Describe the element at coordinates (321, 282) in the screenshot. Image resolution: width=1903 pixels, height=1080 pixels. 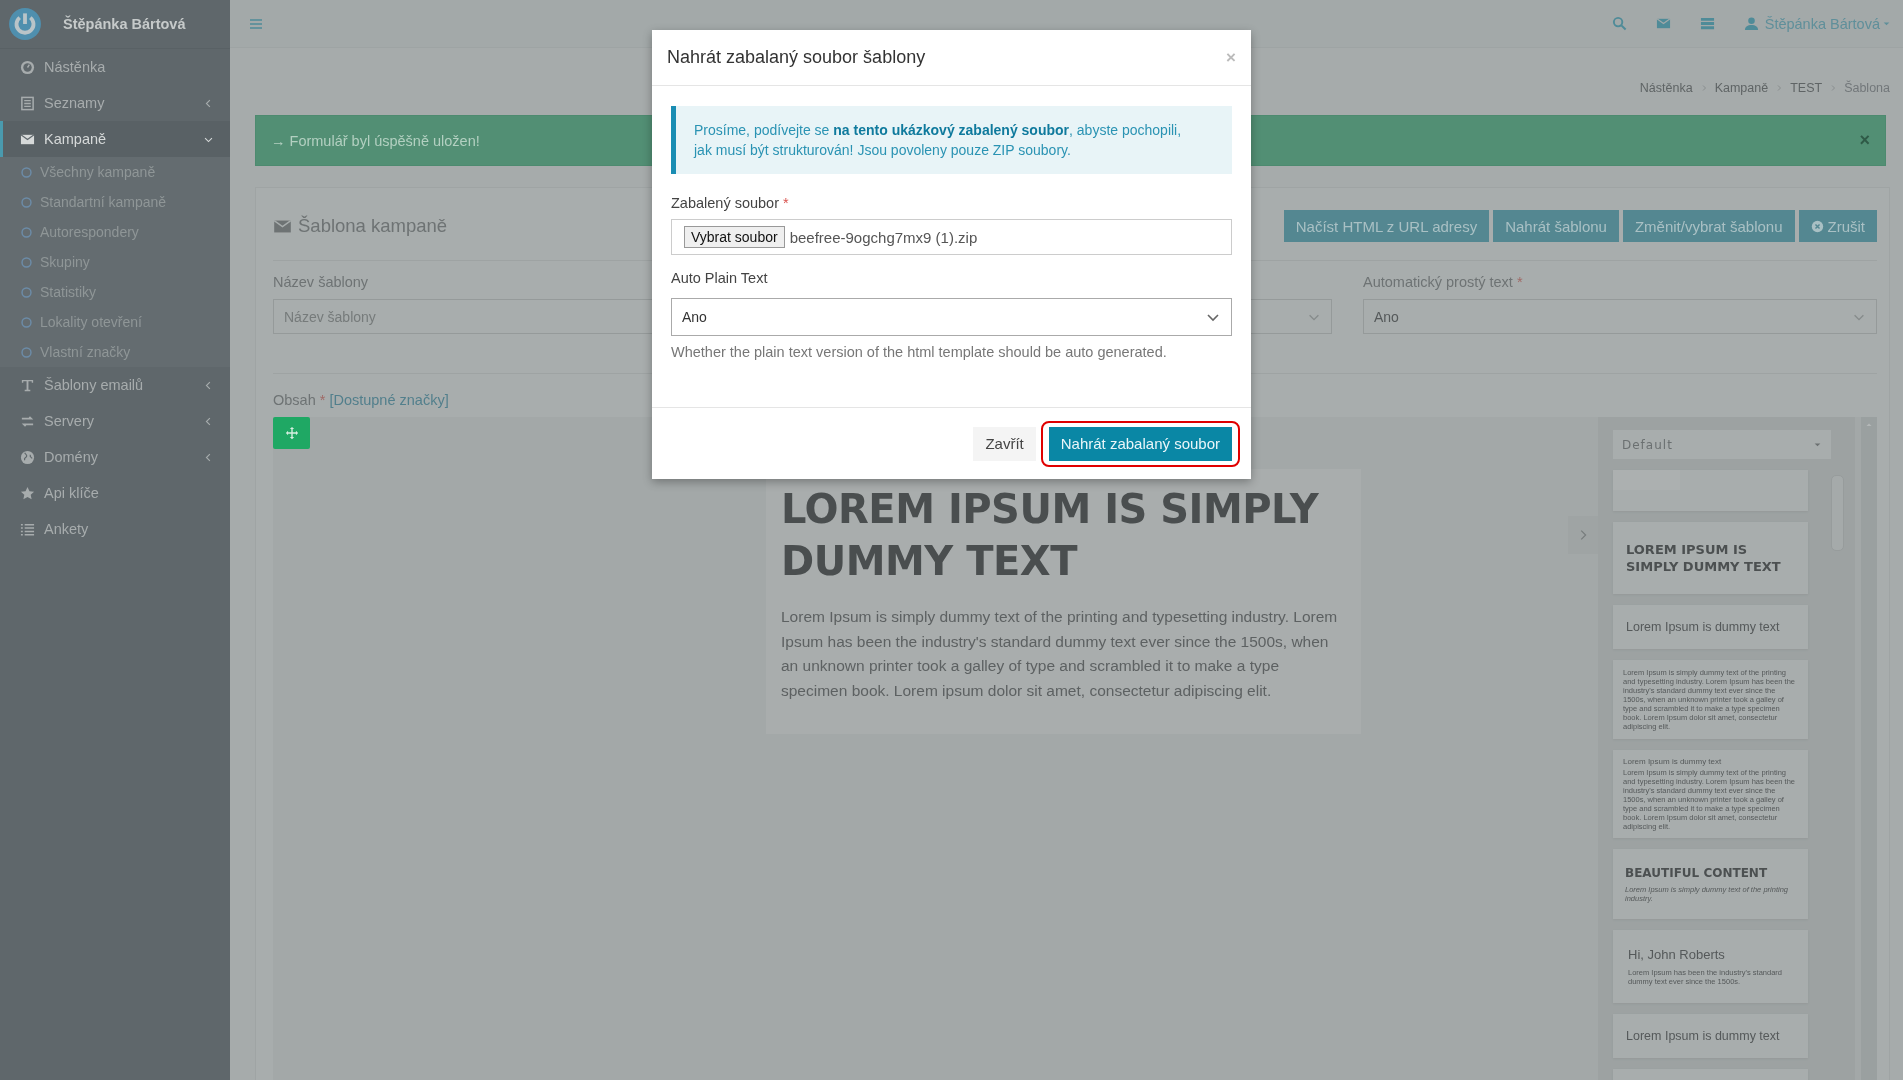
I see `field-label: Název šablony` at that location.